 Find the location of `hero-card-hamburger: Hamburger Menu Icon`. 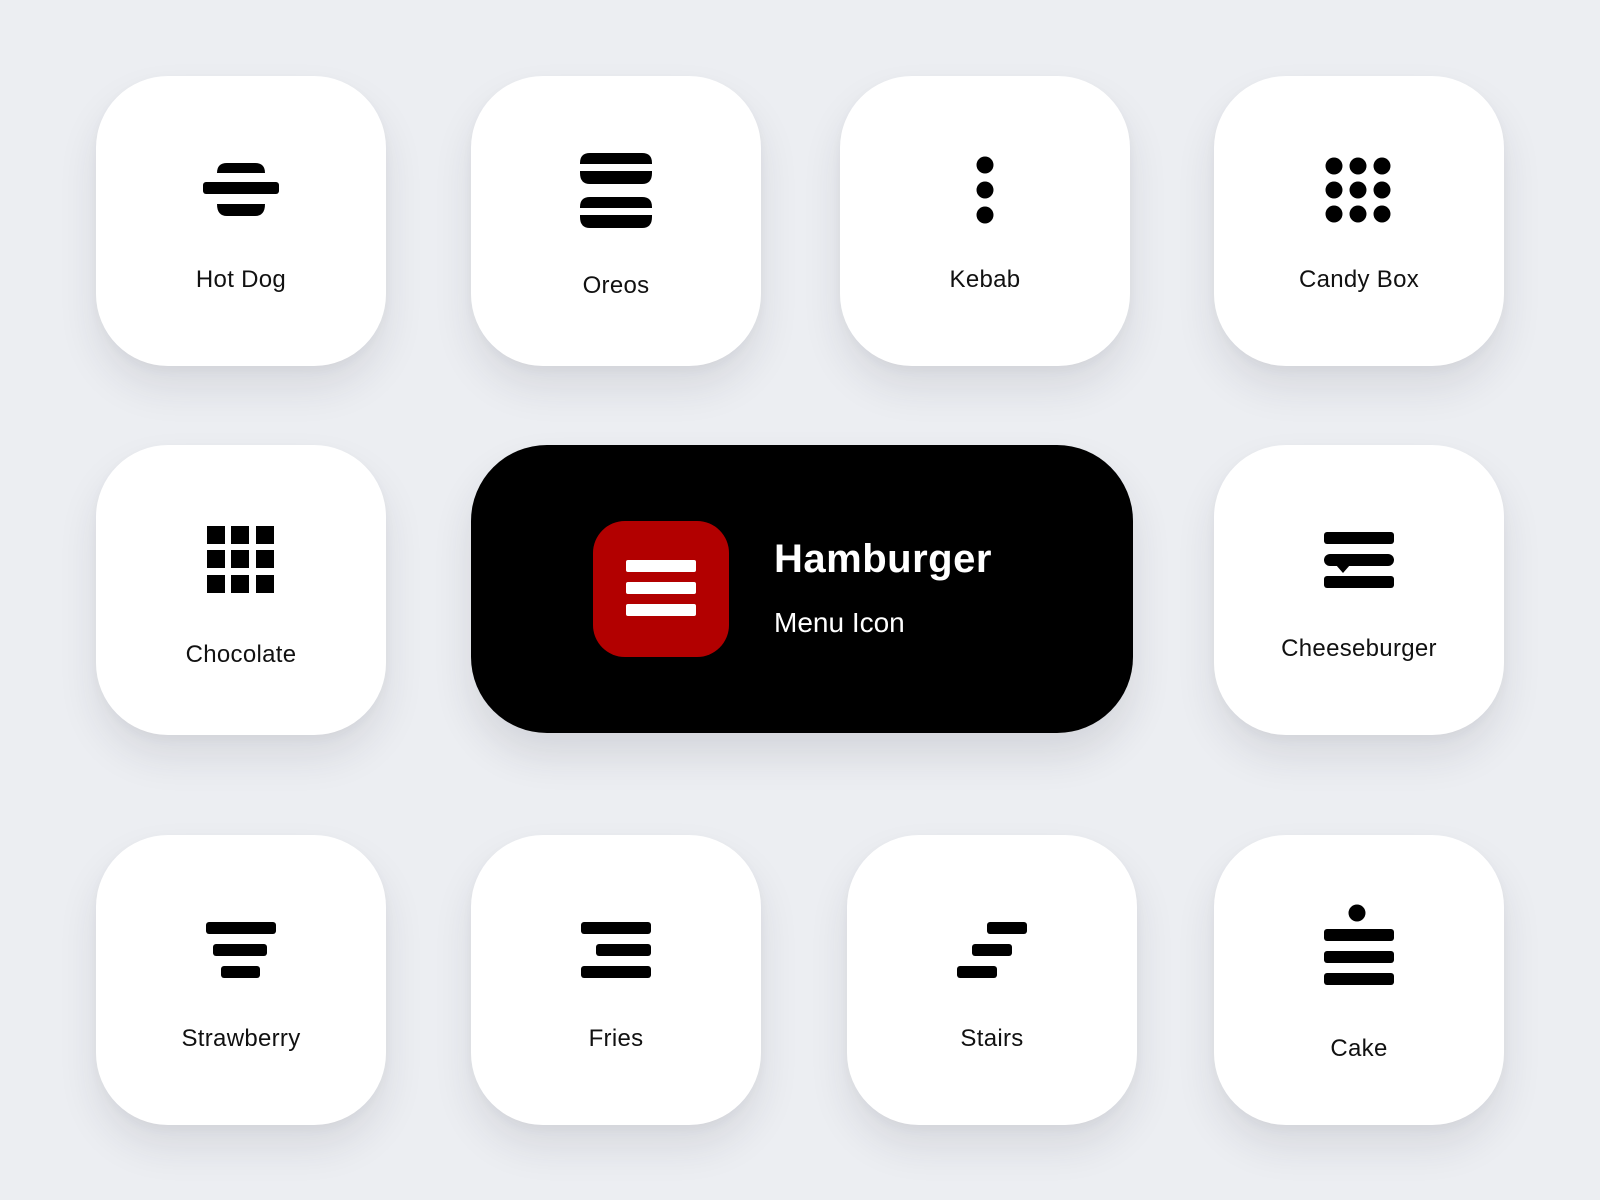

hero-card-hamburger: Hamburger Menu Icon is located at coordinates (802, 589).